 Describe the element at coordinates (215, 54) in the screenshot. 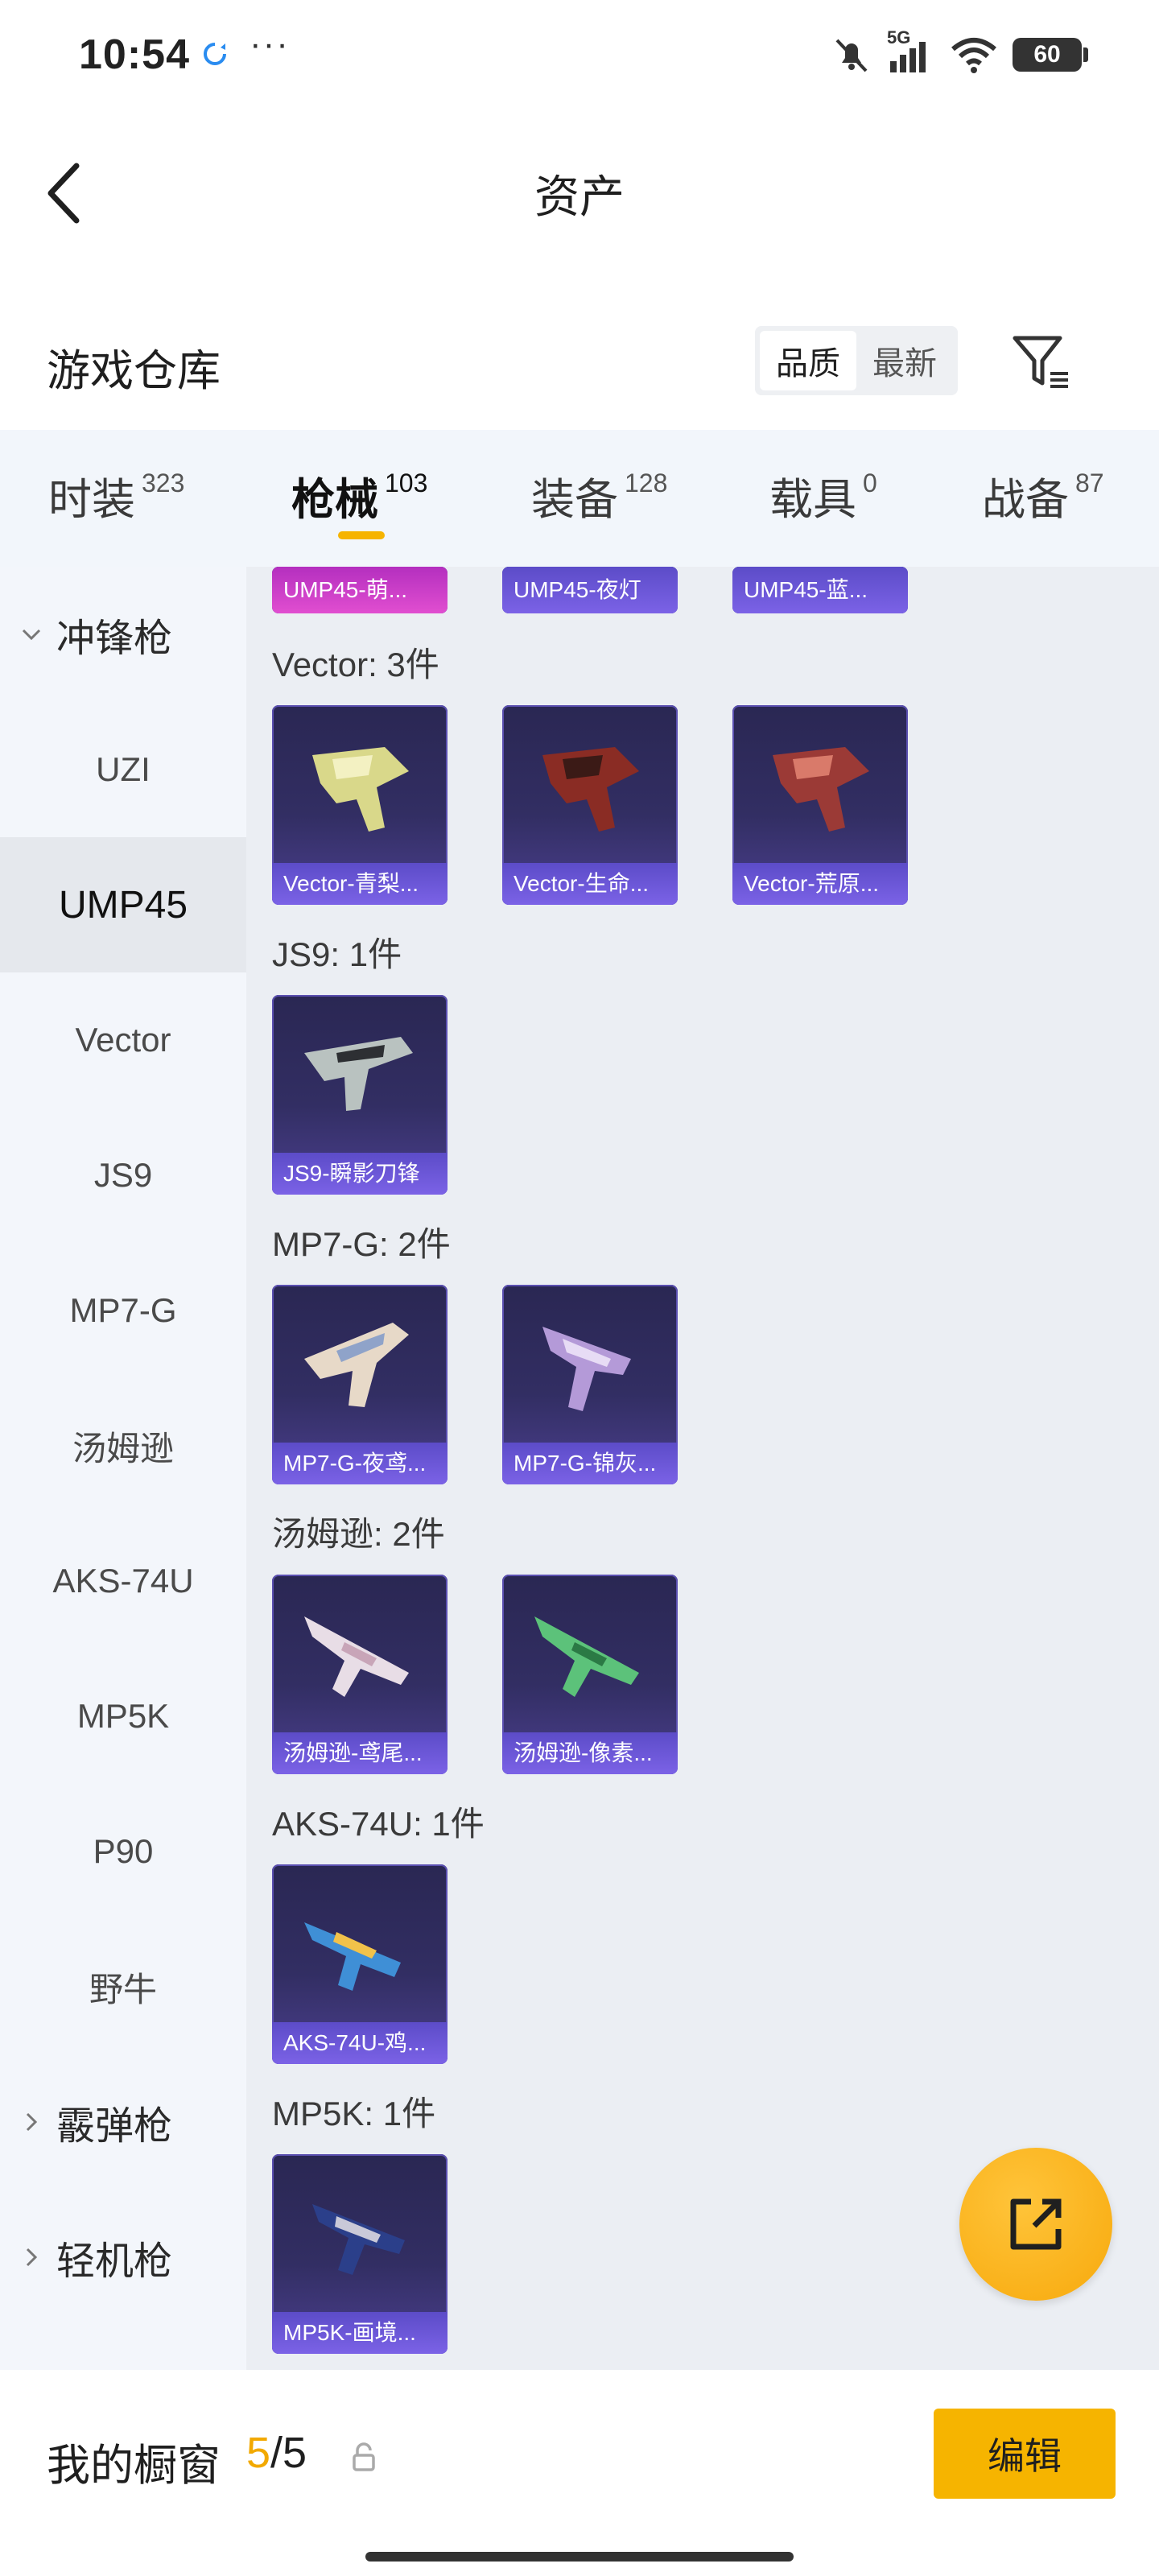

I see `sync-icon` at that location.